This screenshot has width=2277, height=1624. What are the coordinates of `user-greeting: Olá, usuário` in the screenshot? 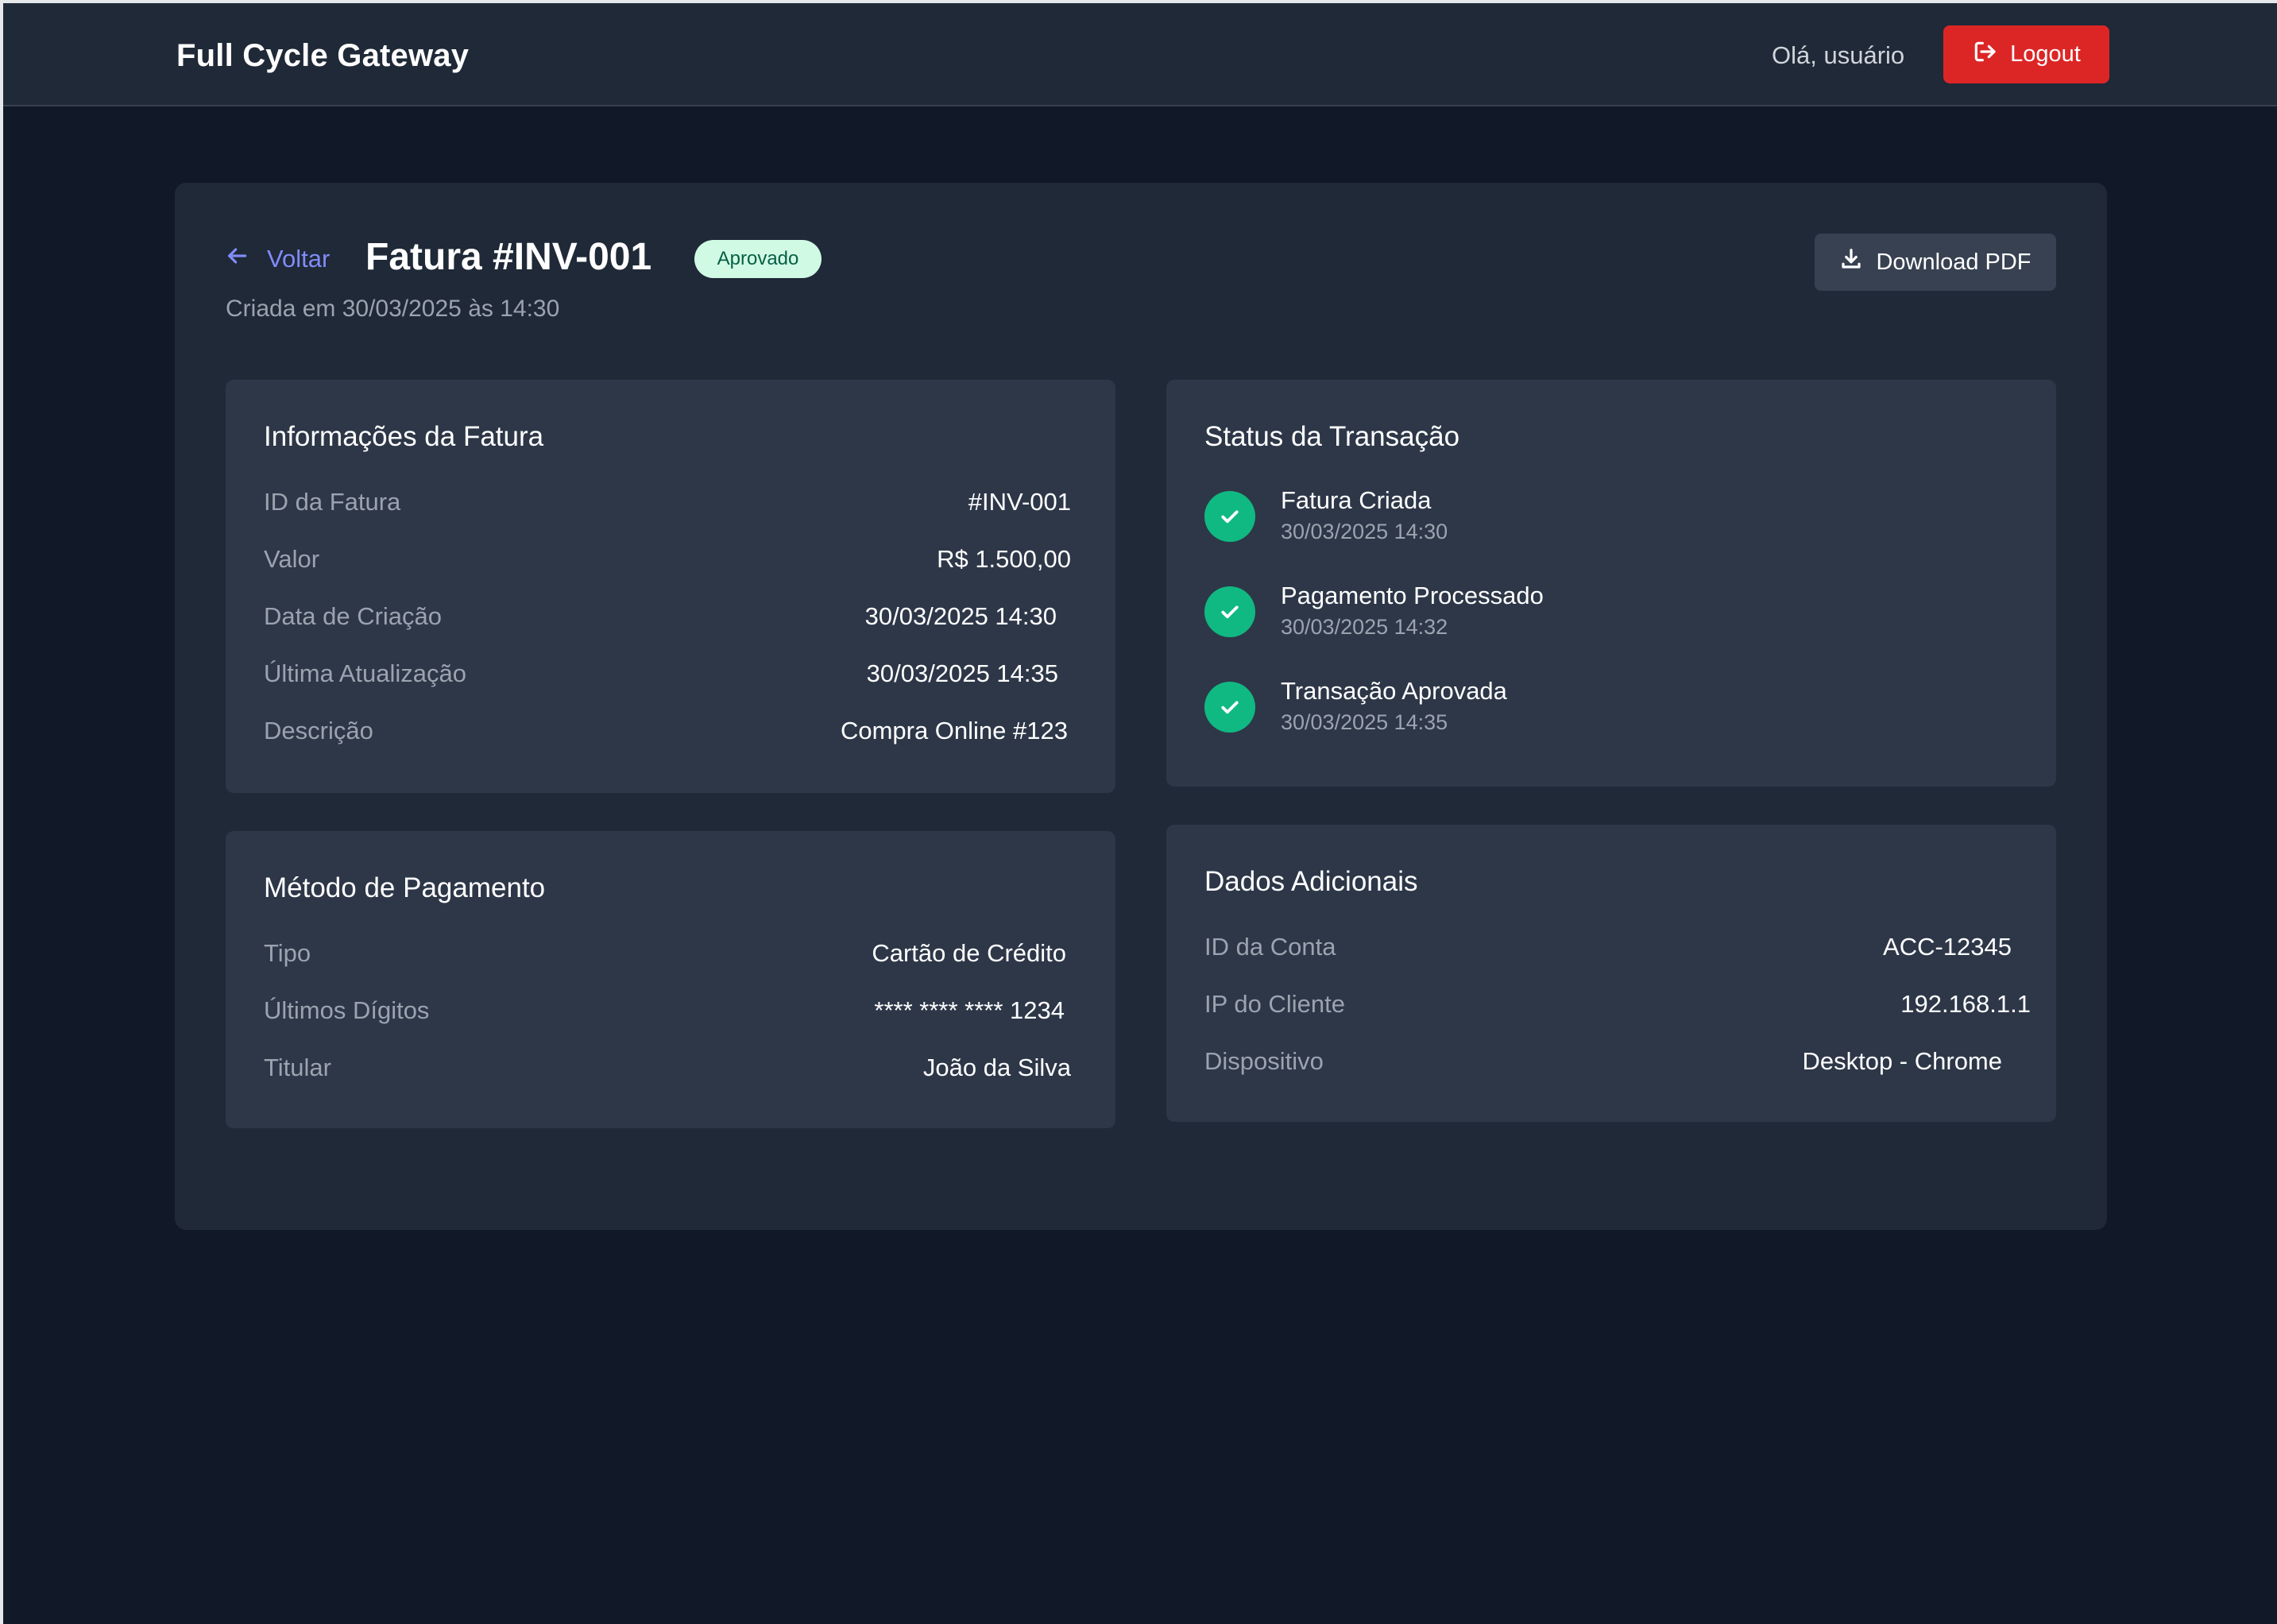 It's located at (1838, 55).